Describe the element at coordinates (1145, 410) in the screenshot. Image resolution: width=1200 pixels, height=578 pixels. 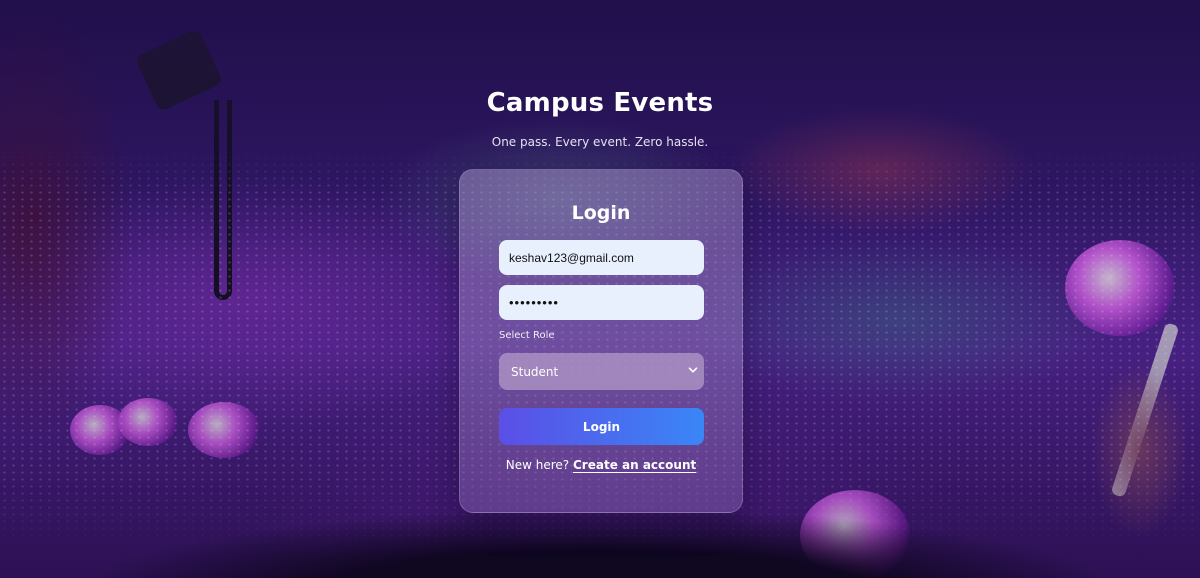
I see `lightstick-handle` at that location.